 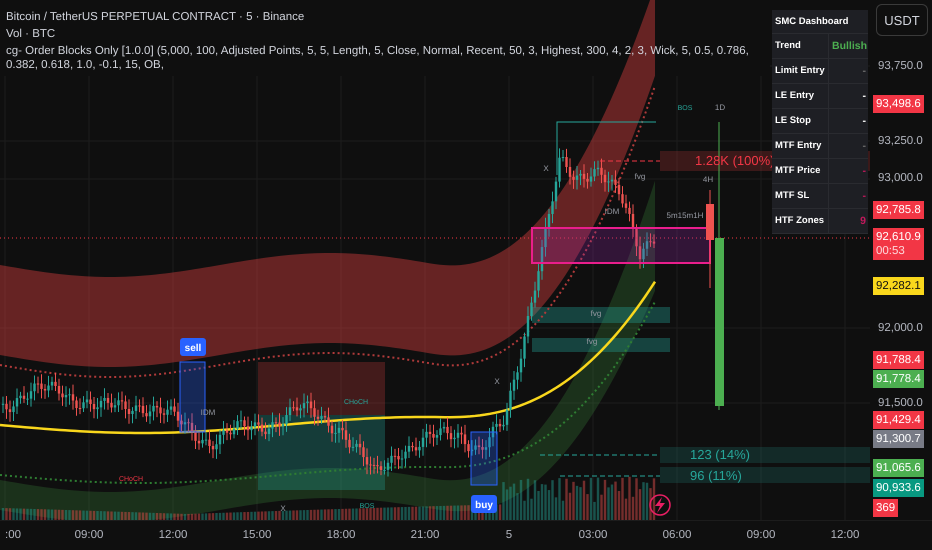 I want to click on level-label: 123 (14%), so click(x=720, y=454).